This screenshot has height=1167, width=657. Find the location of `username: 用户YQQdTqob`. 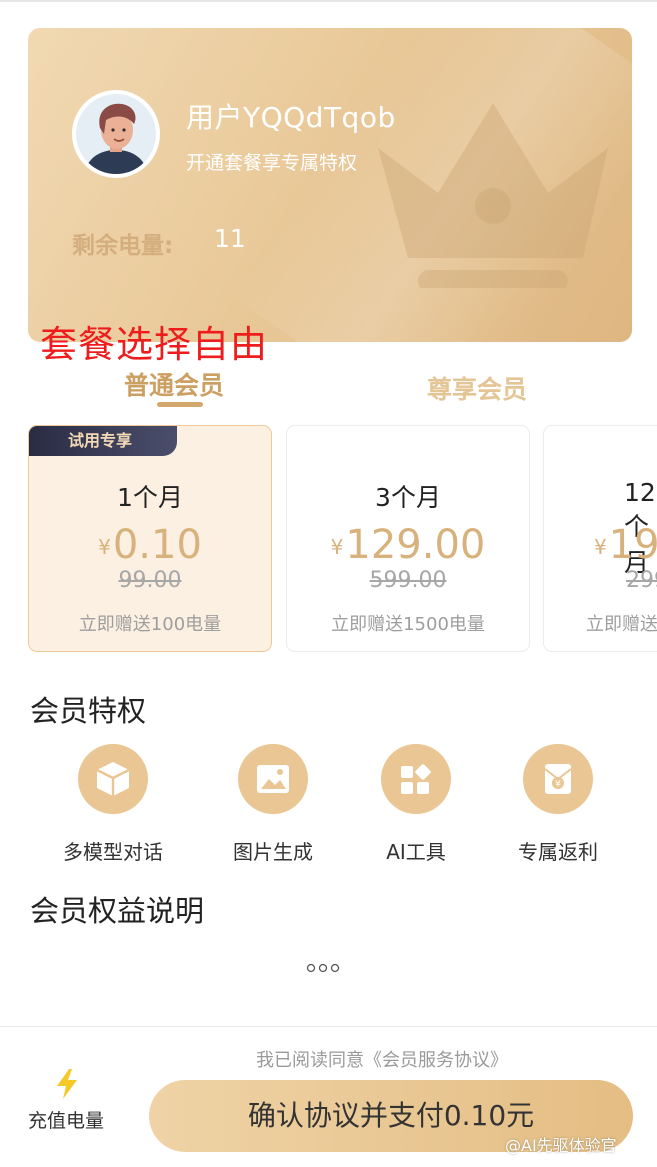

username: 用户YQQdTqob is located at coordinates (291, 117).